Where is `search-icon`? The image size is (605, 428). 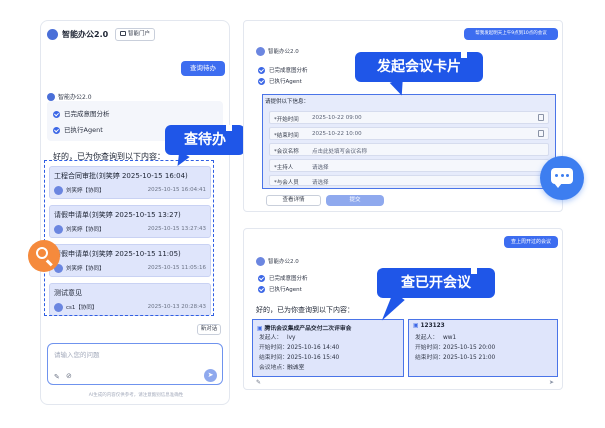
search-icon is located at coordinates (44, 256).